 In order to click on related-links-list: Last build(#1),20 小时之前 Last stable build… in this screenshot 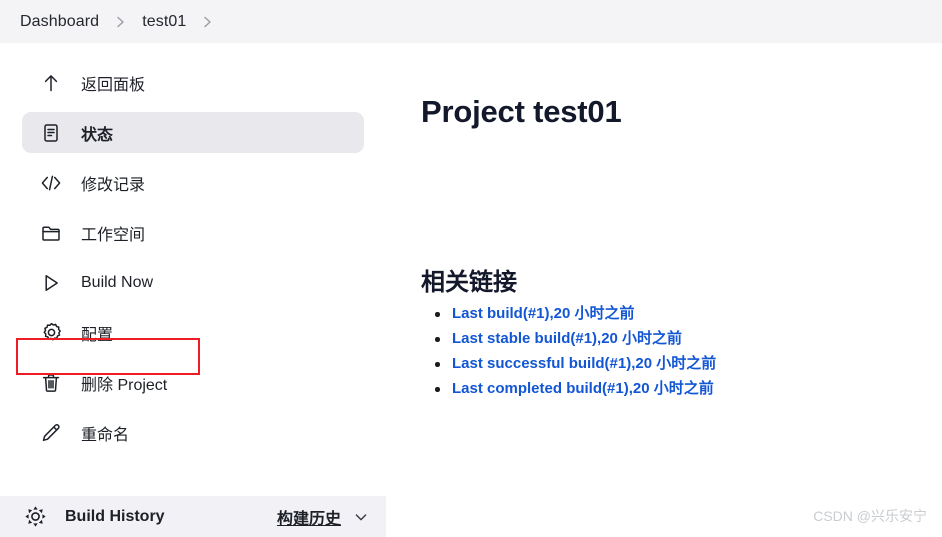, I will do `click(568, 351)`.